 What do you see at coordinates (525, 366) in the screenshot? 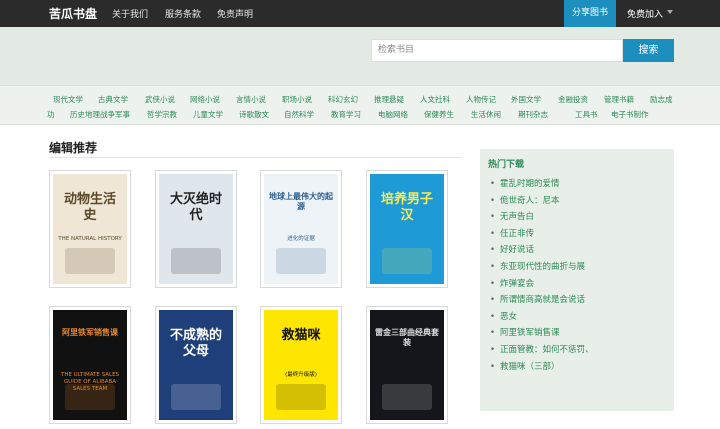
I see `hot-download-item: 救猫咪（三部）` at bounding box center [525, 366].